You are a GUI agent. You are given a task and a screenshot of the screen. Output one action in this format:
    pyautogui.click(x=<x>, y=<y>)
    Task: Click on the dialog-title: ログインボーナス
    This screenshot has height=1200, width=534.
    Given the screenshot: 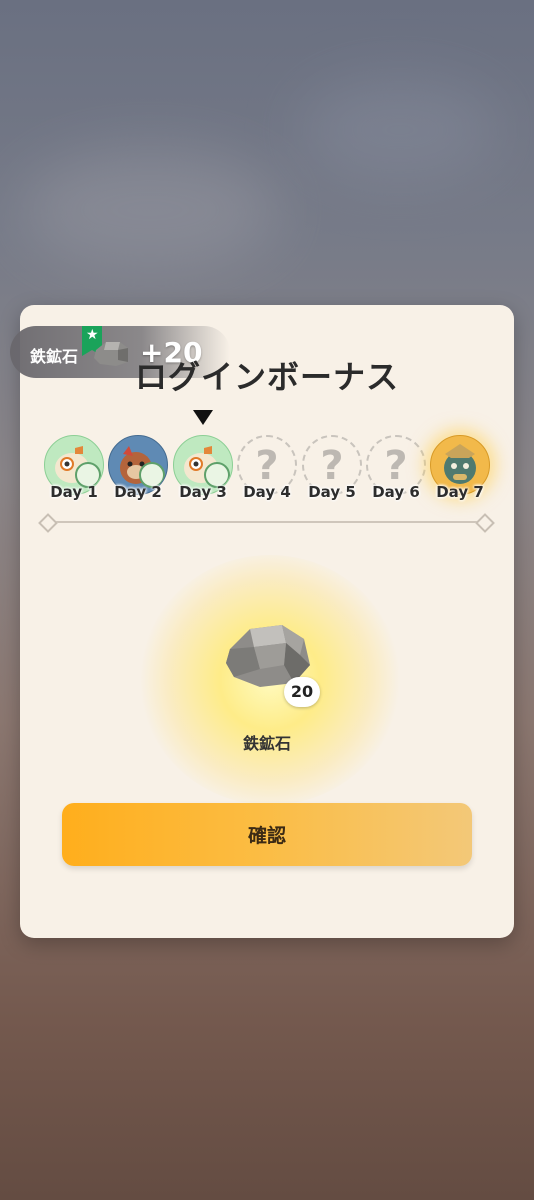 What is the action you would take?
    pyautogui.click(x=266, y=377)
    